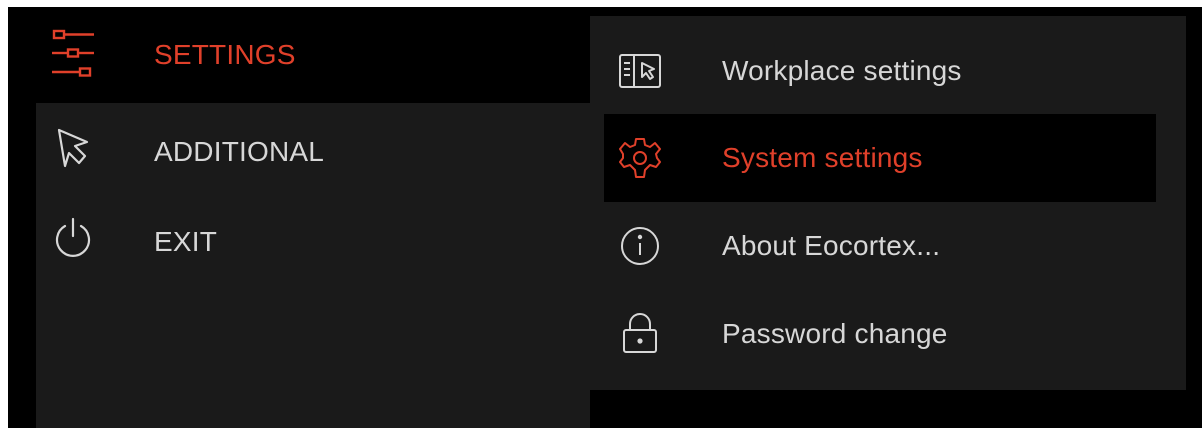 The height and width of the screenshot is (428, 1202). I want to click on workplace-icon, so click(640, 71).